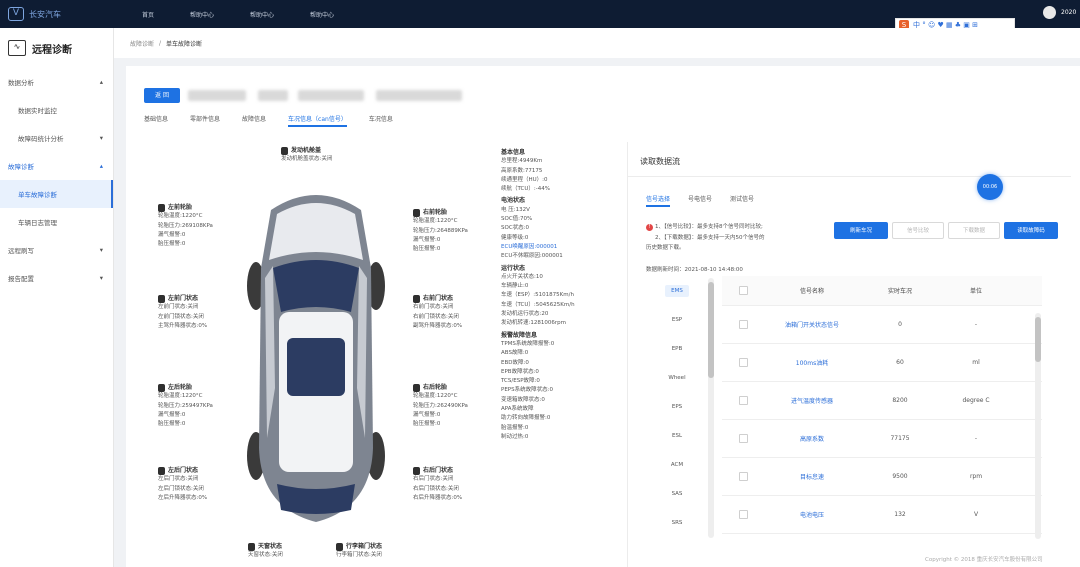 The width and height of the screenshot is (1080, 567). I want to click on signal-name-link: 油箱门开关状态信号, so click(812, 324).